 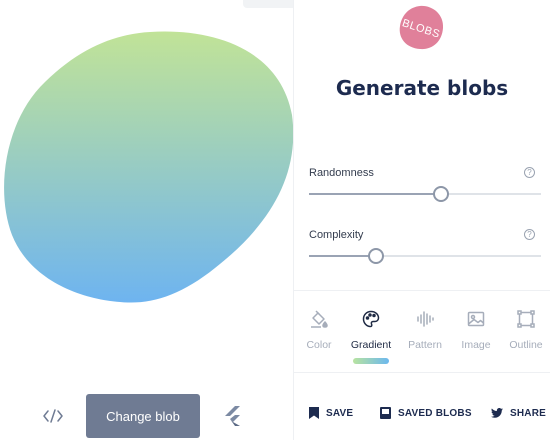 I want to click on complexity-slider: Complexity ?, so click(x=425, y=249).